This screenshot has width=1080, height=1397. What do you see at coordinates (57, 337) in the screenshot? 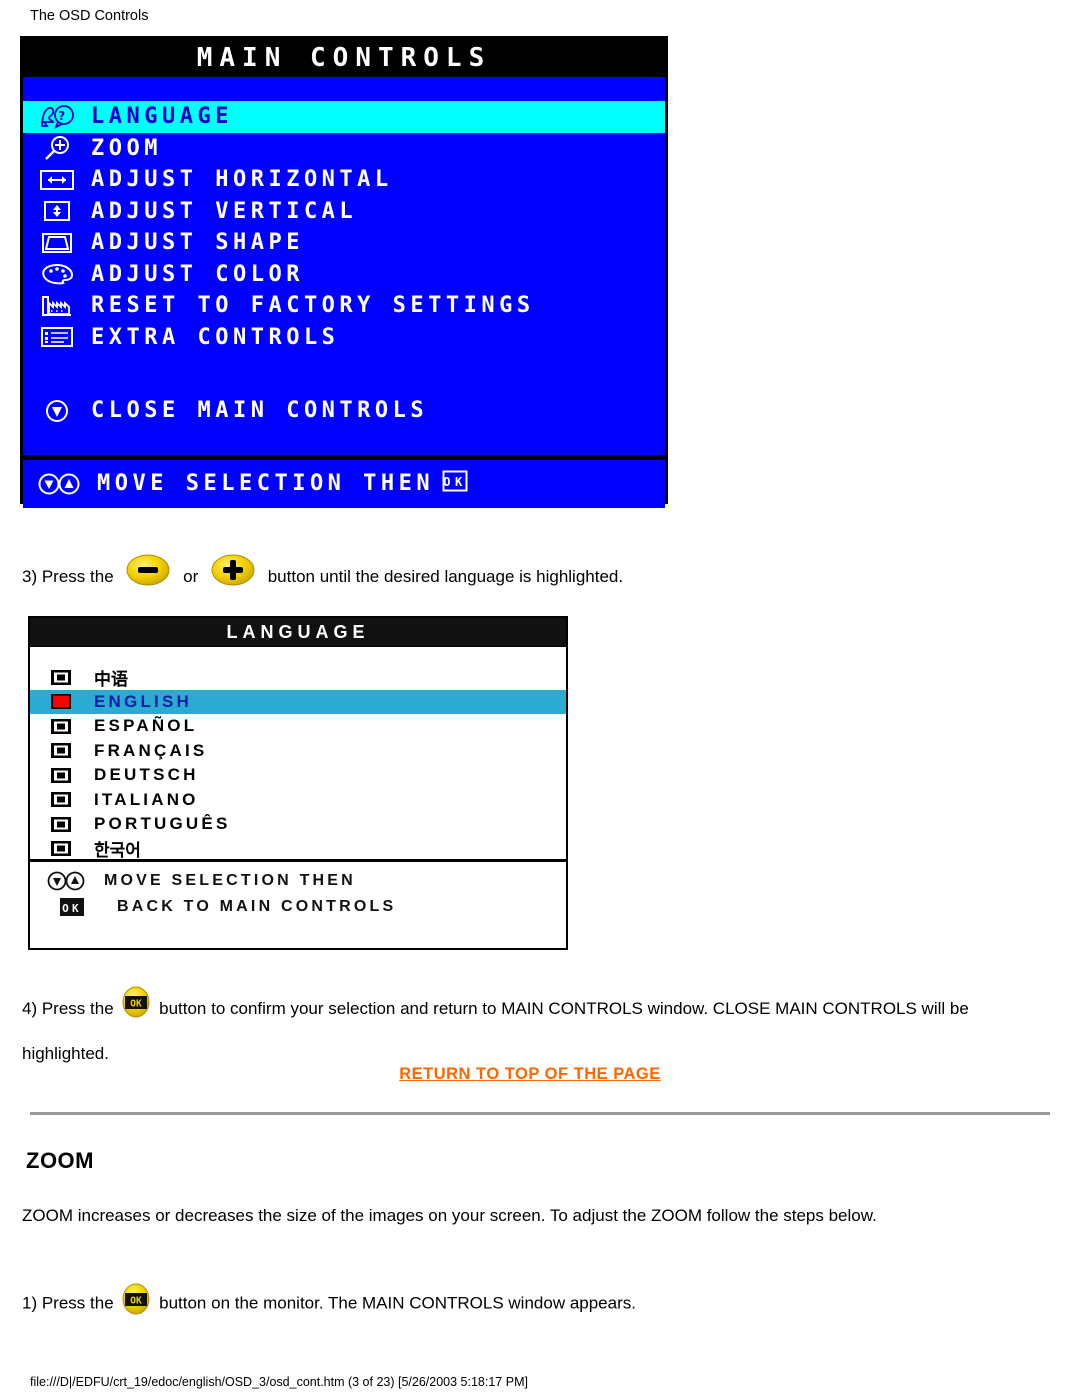
I see `list-icon` at bounding box center [57, 337].